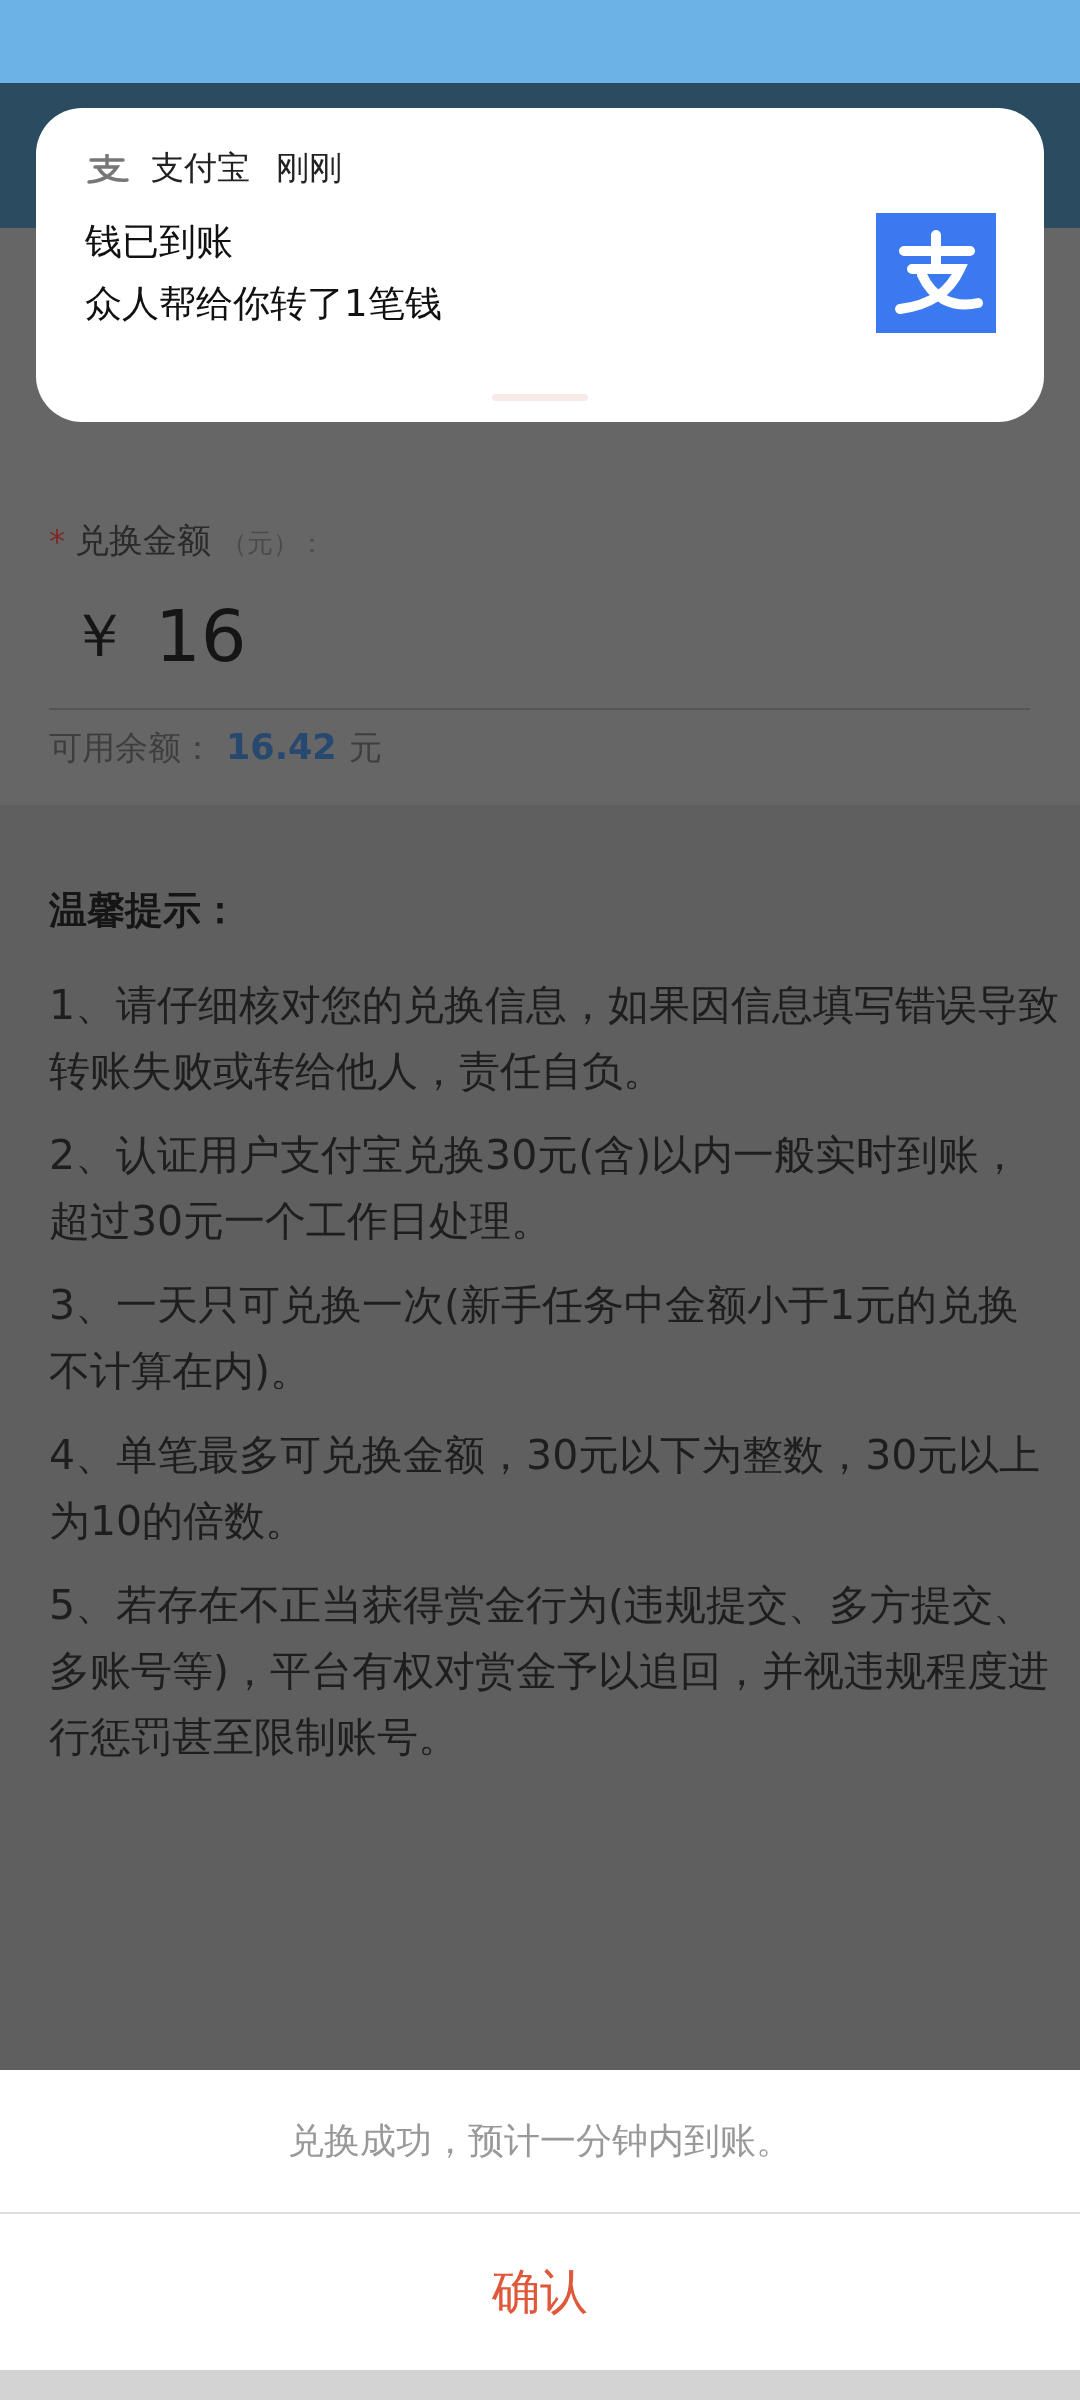 The height and width of the screenshot is (2400, 1080). What do you see at coordinates (535, 1188) in the screenshot?
I see `tip-text: 2、认证用户支付宝兑换30元(含)以内一般实时到账，超过30元一个工作日处理。` at bounding box center [535, 1188].